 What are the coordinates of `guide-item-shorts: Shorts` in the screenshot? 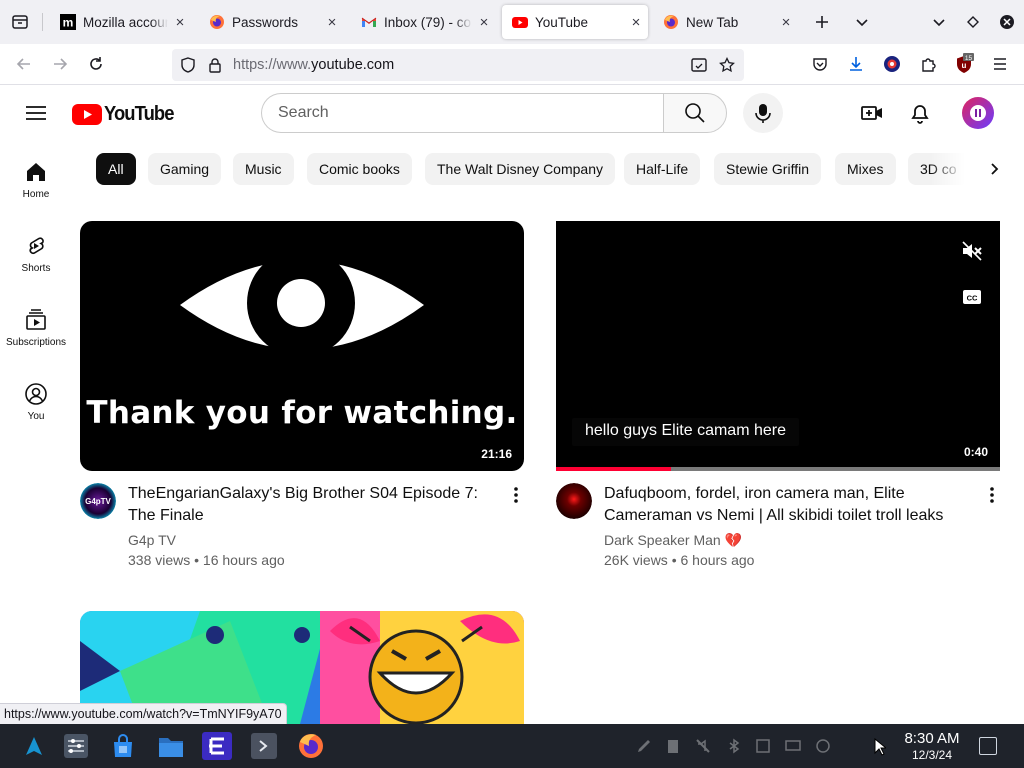 It's located at (36, 255).